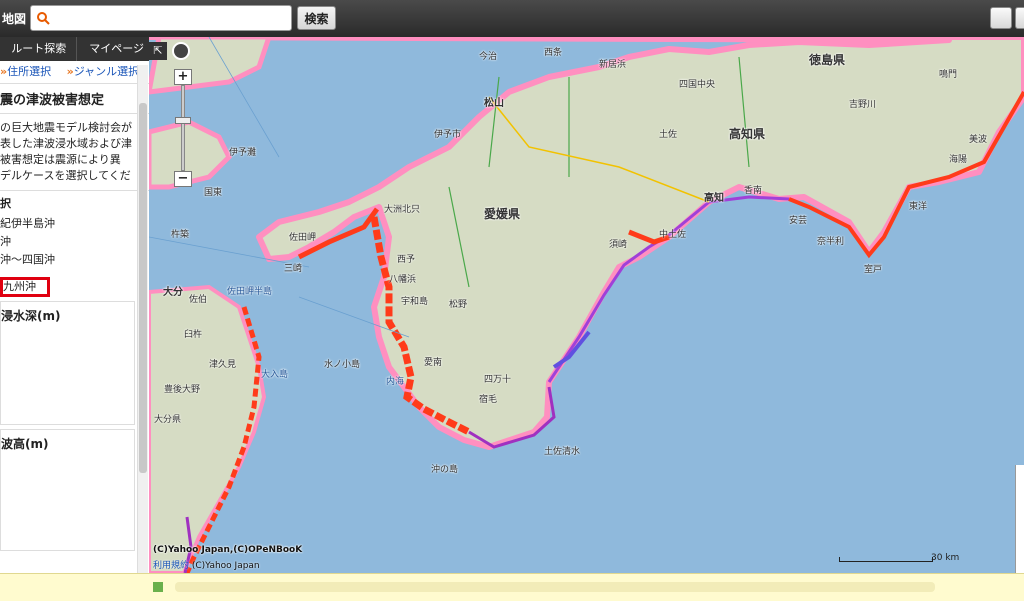  Describe the element at coordinates (697, 85) in the screenshot. I see `map-label-place: 四国中央` at that location.